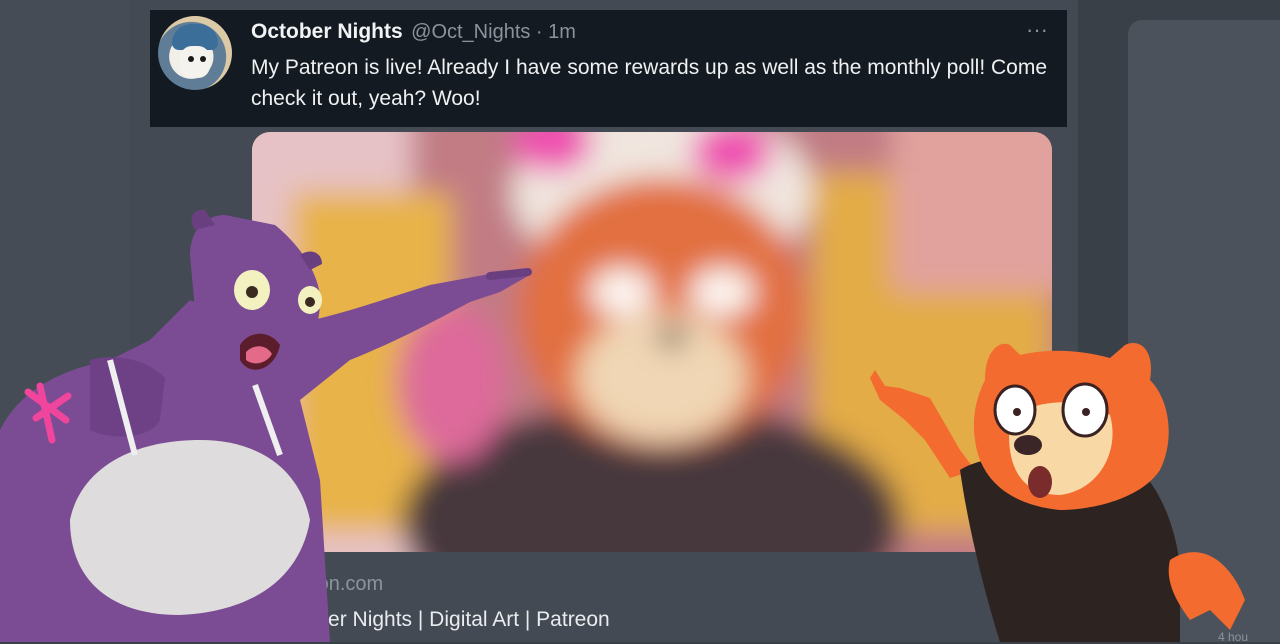 The height and width of the screenshot is (644, 1280). What do you see at coordinates (441, 620) in the screenshot?
I see `link-title: October Nights | Digital Art | Patreon` at bounding box center [441, 620].